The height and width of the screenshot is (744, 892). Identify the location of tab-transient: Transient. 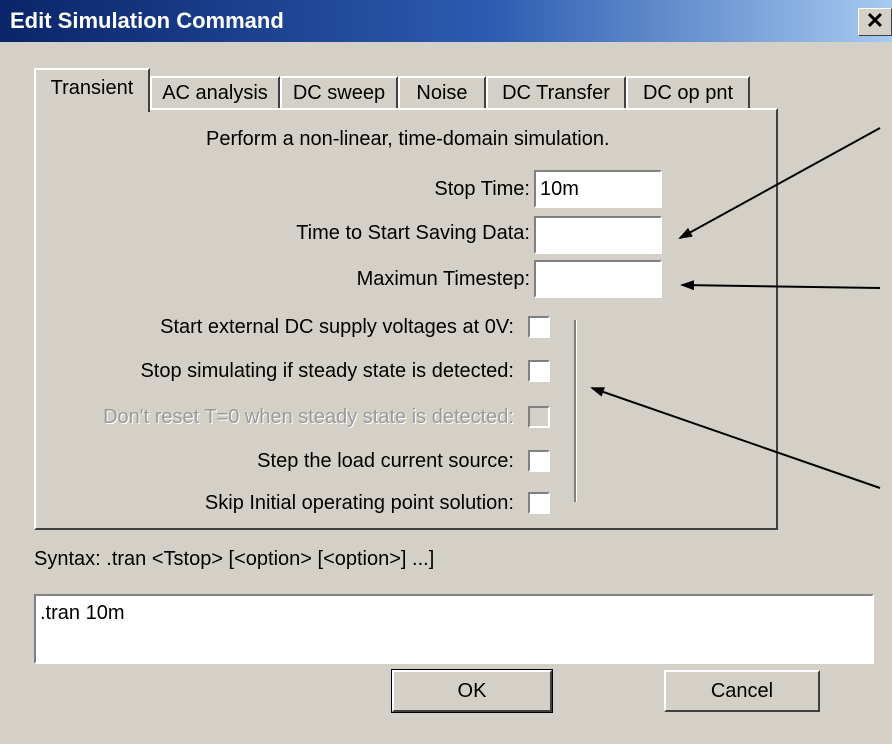
(92, 90).